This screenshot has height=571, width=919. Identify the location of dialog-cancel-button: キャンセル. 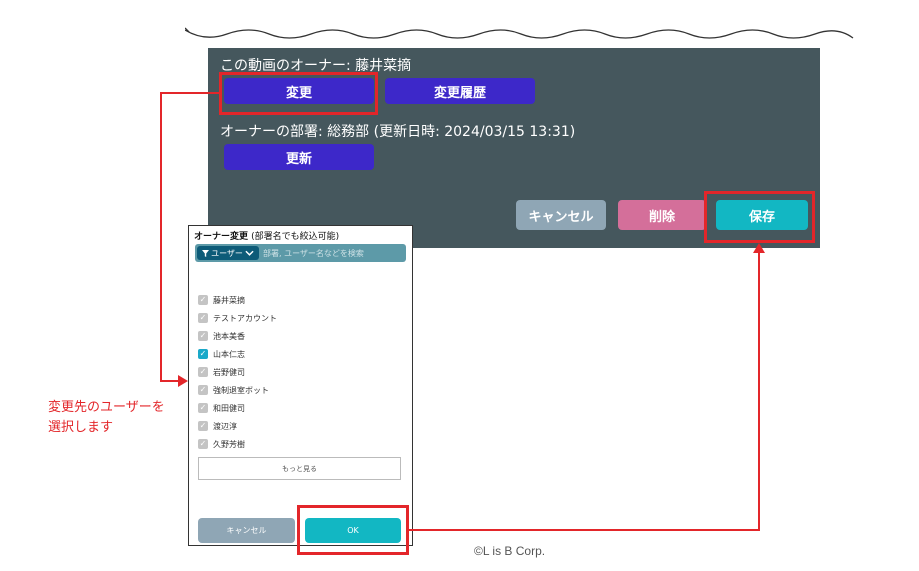
(246, 530).